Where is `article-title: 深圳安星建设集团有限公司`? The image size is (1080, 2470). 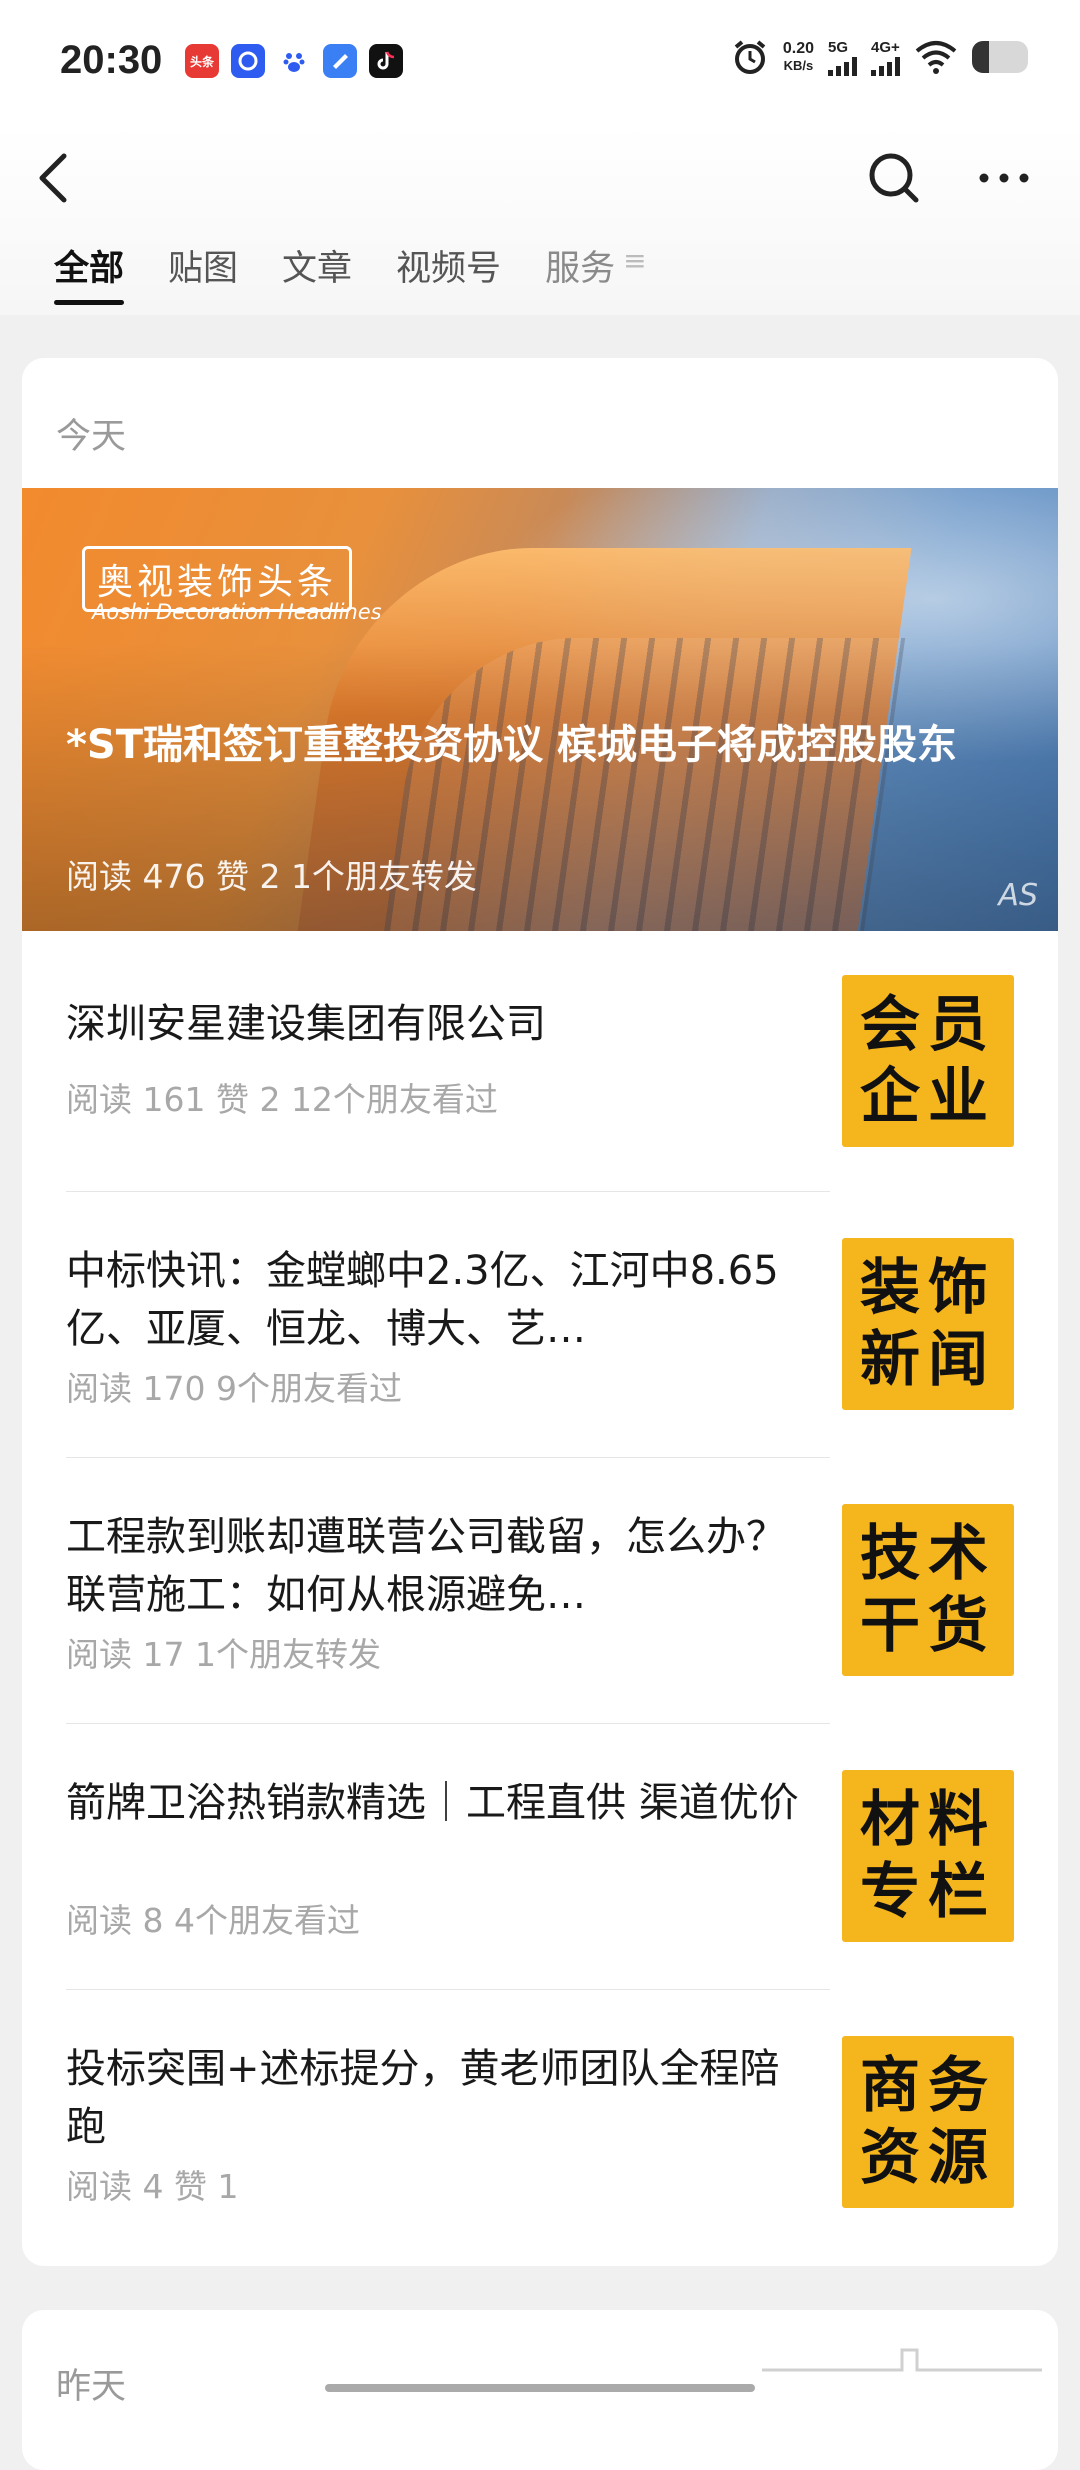
article-title: 深圳安星建设集团有限公司 is located at coordinates (306, 1024).